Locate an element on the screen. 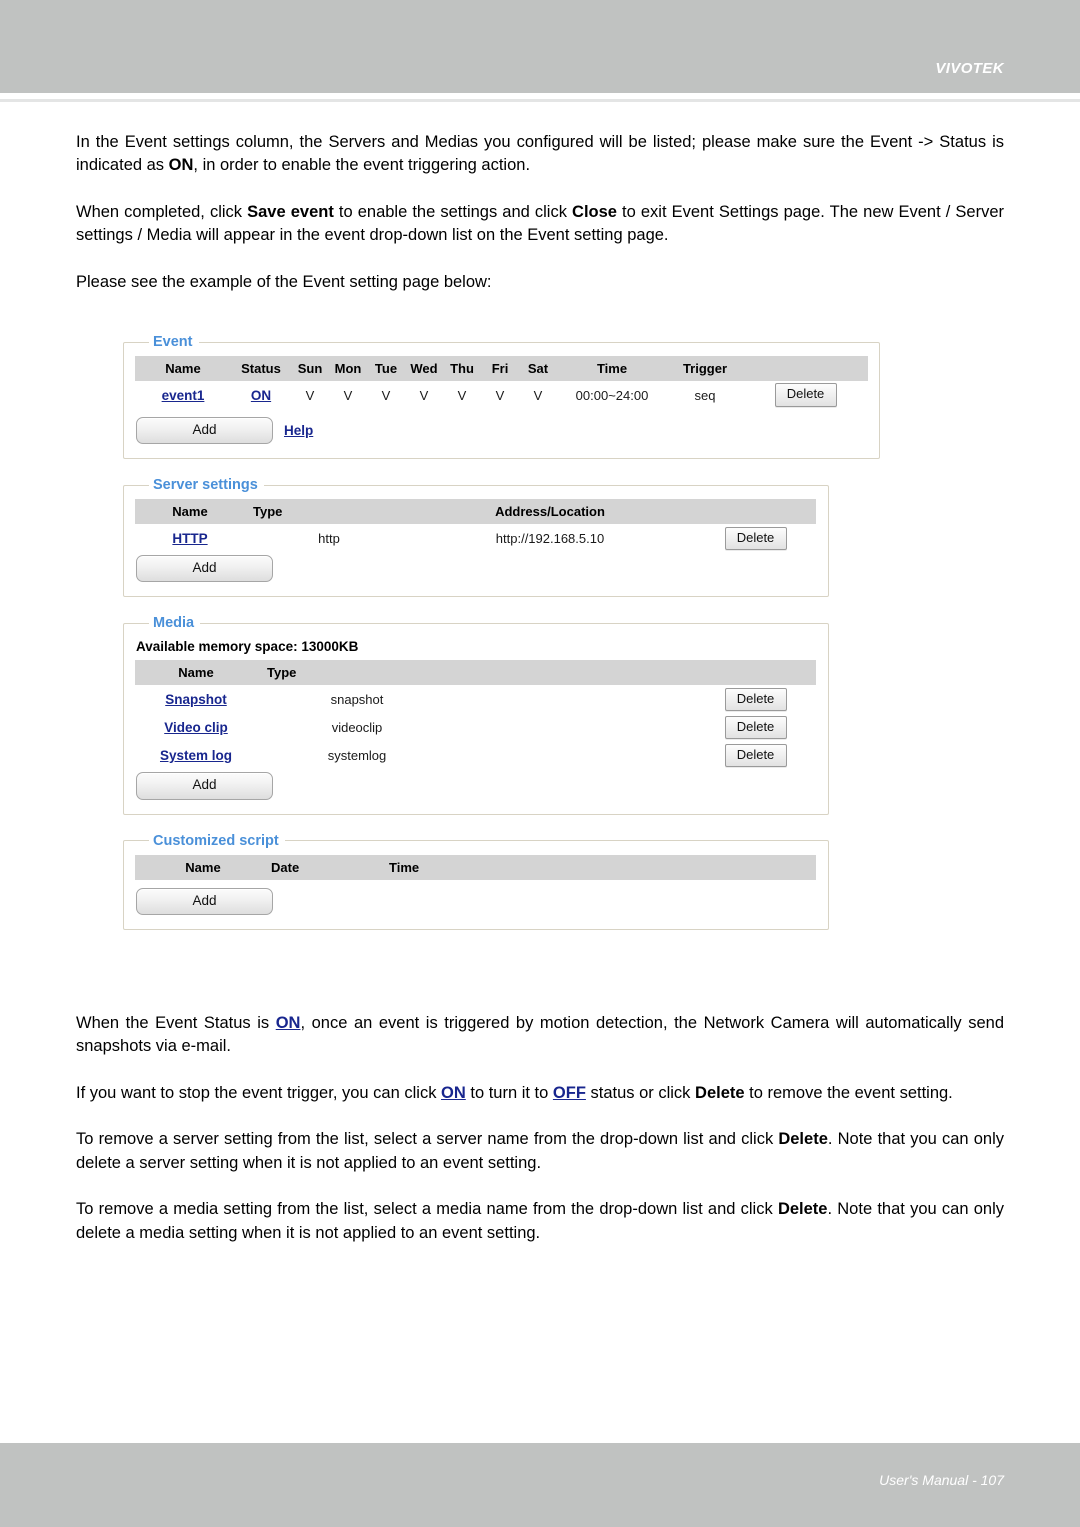 This screenshot has width=1080, height=1527. media-table-header-row: Name Type is located at coordinates (475, 673).